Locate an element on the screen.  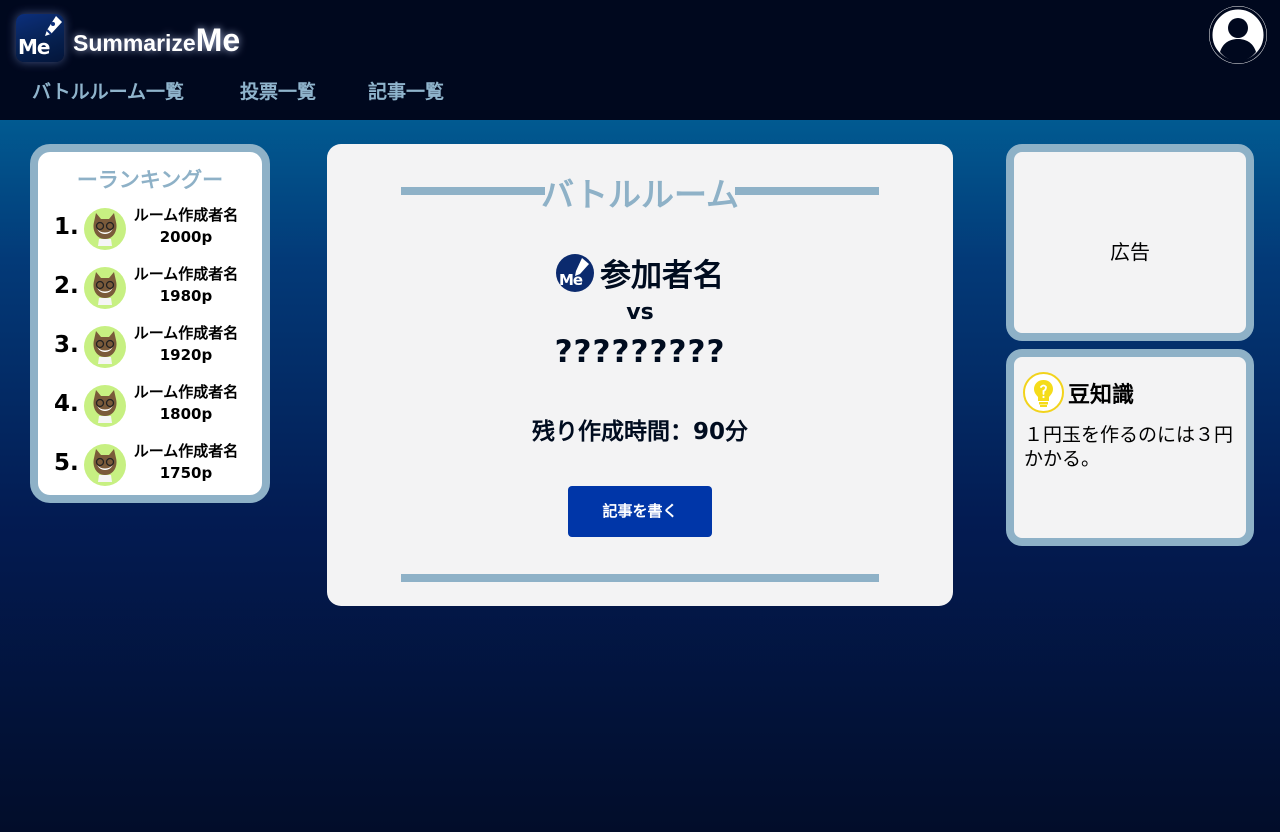
rank-points: 1980p is located at coordinates (186, 296).